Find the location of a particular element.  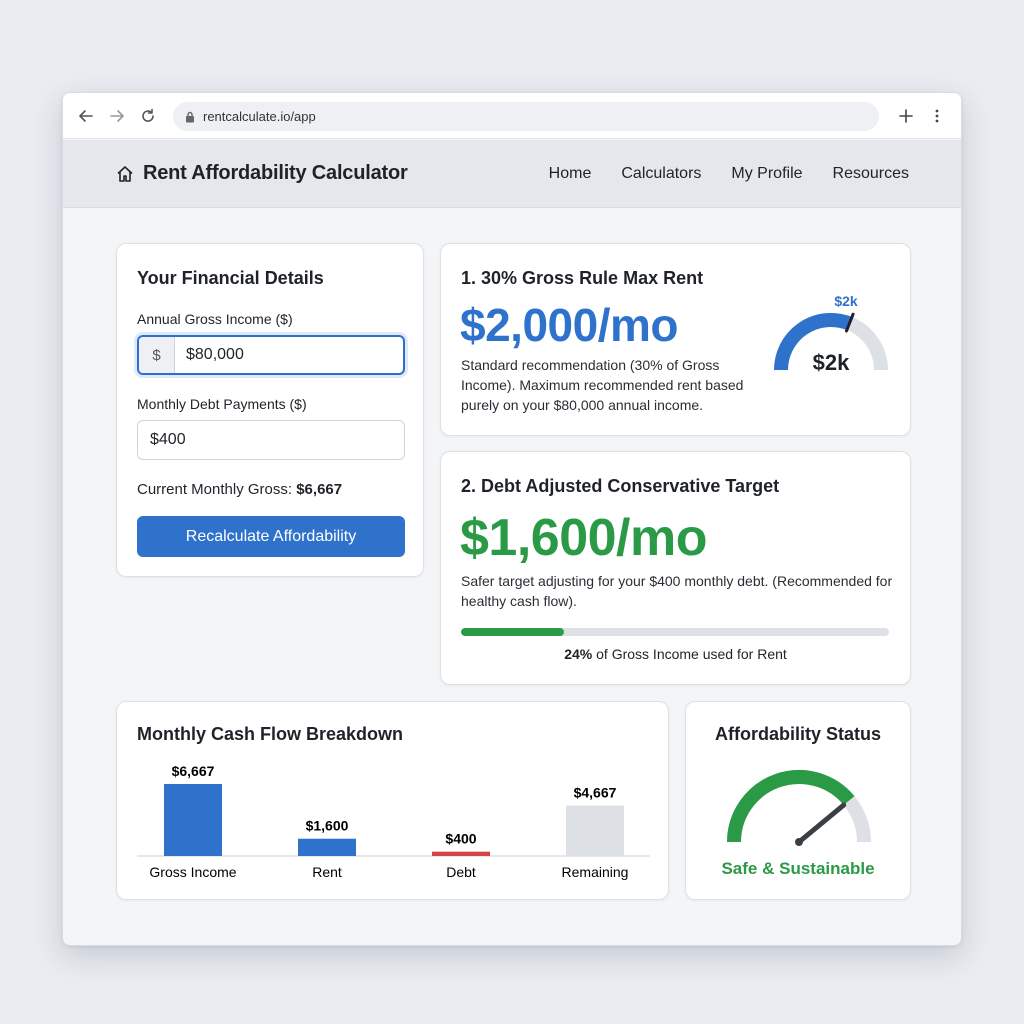

bar-remaining is located at coordinates (595, 830).